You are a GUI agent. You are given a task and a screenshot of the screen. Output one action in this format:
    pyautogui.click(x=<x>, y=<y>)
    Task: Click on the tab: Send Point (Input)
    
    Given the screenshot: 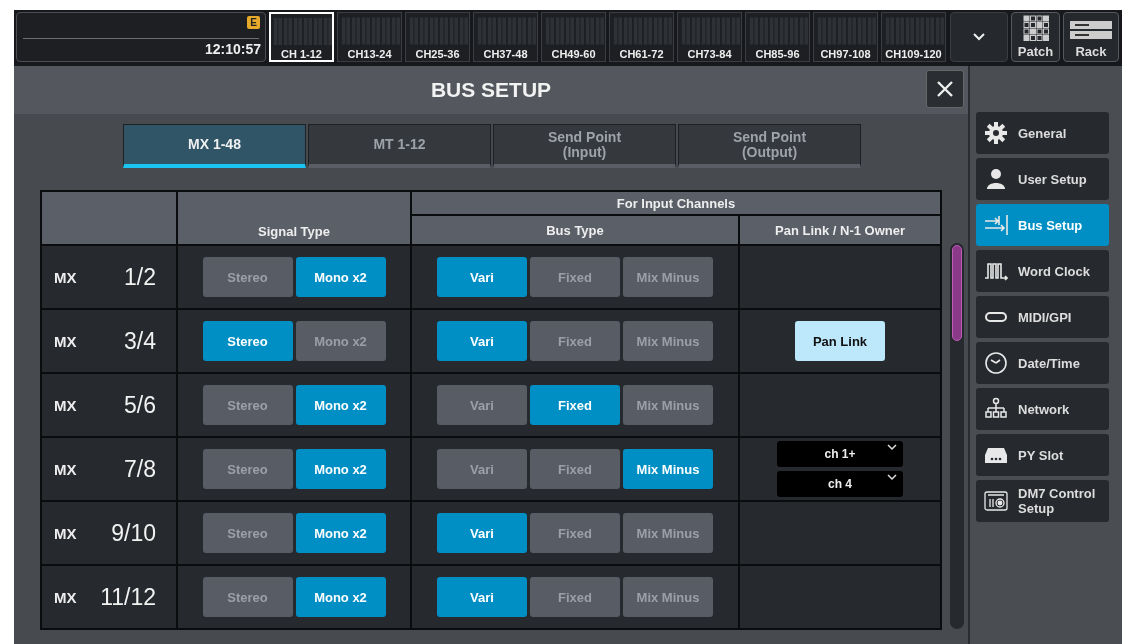 What is the action you would take?
    pyautogui.click(x=584, y=146)
    